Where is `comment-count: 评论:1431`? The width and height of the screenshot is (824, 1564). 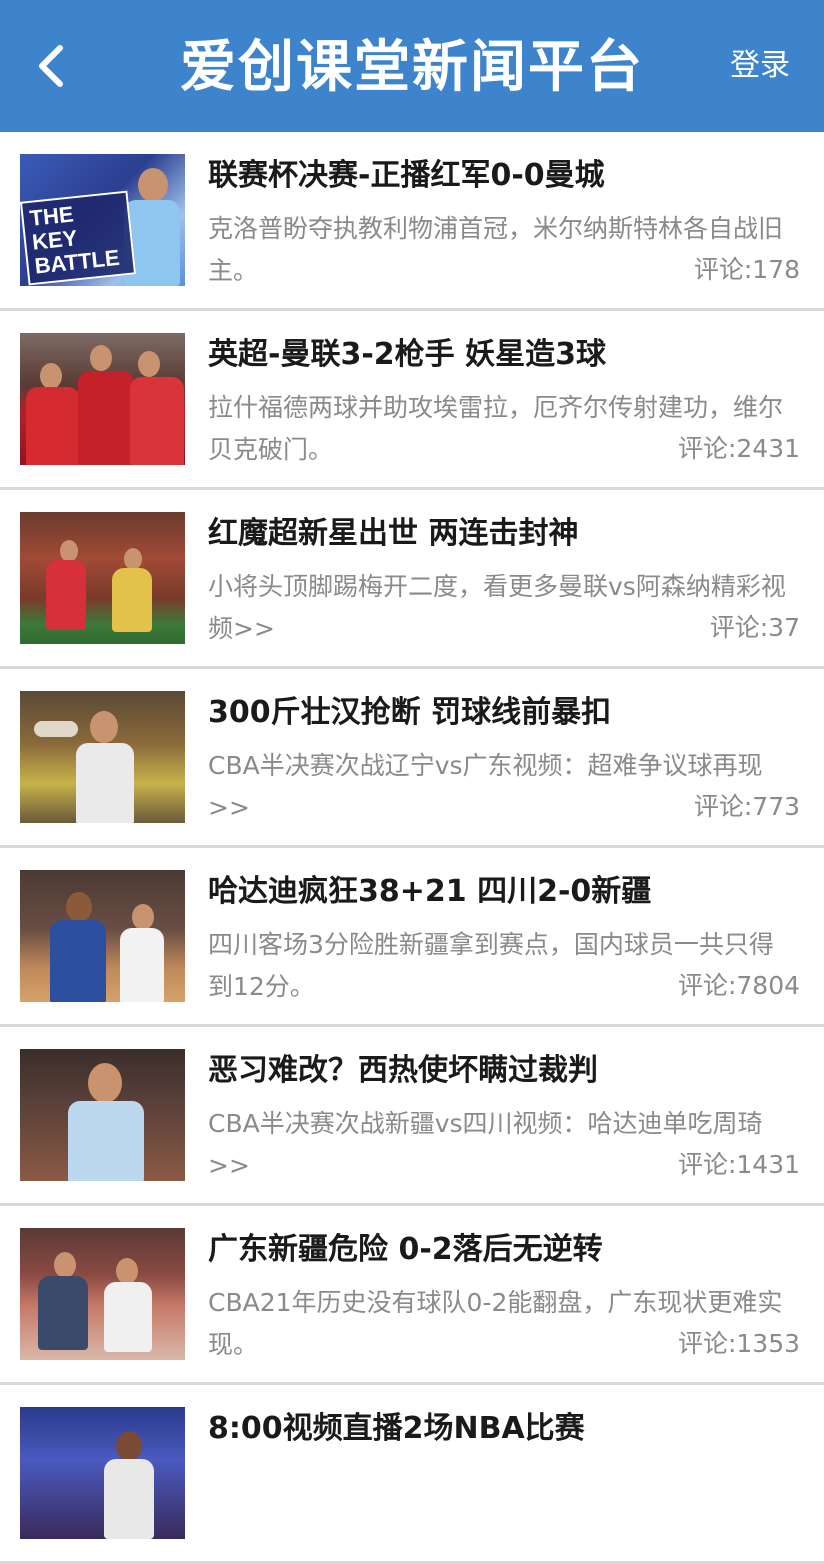 comment-count: 评论:1431 is located at coordinates (734, 1165).